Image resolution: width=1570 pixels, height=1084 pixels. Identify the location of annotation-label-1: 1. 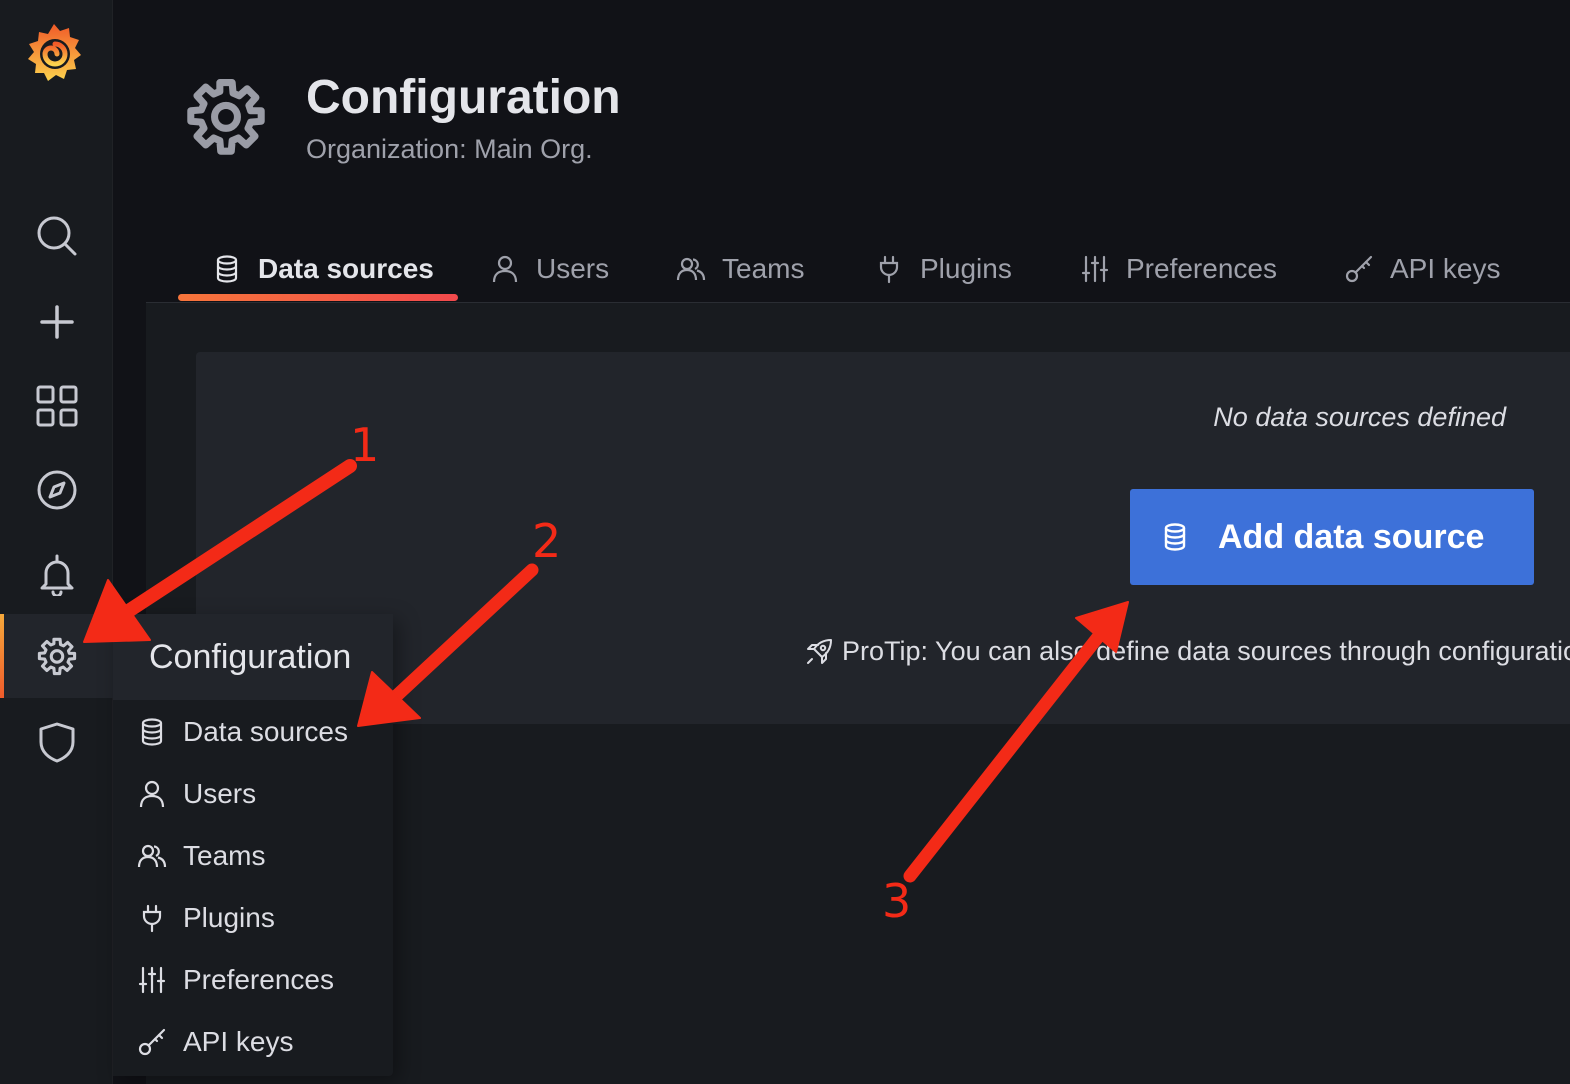
(365, 445).